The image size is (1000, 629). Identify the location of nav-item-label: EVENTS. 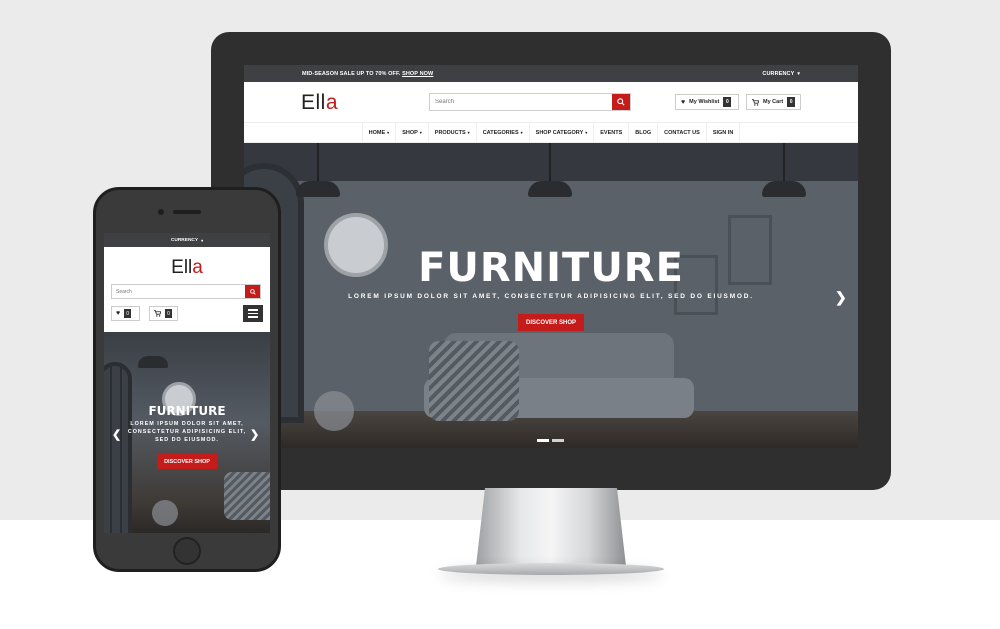
(611, 132).